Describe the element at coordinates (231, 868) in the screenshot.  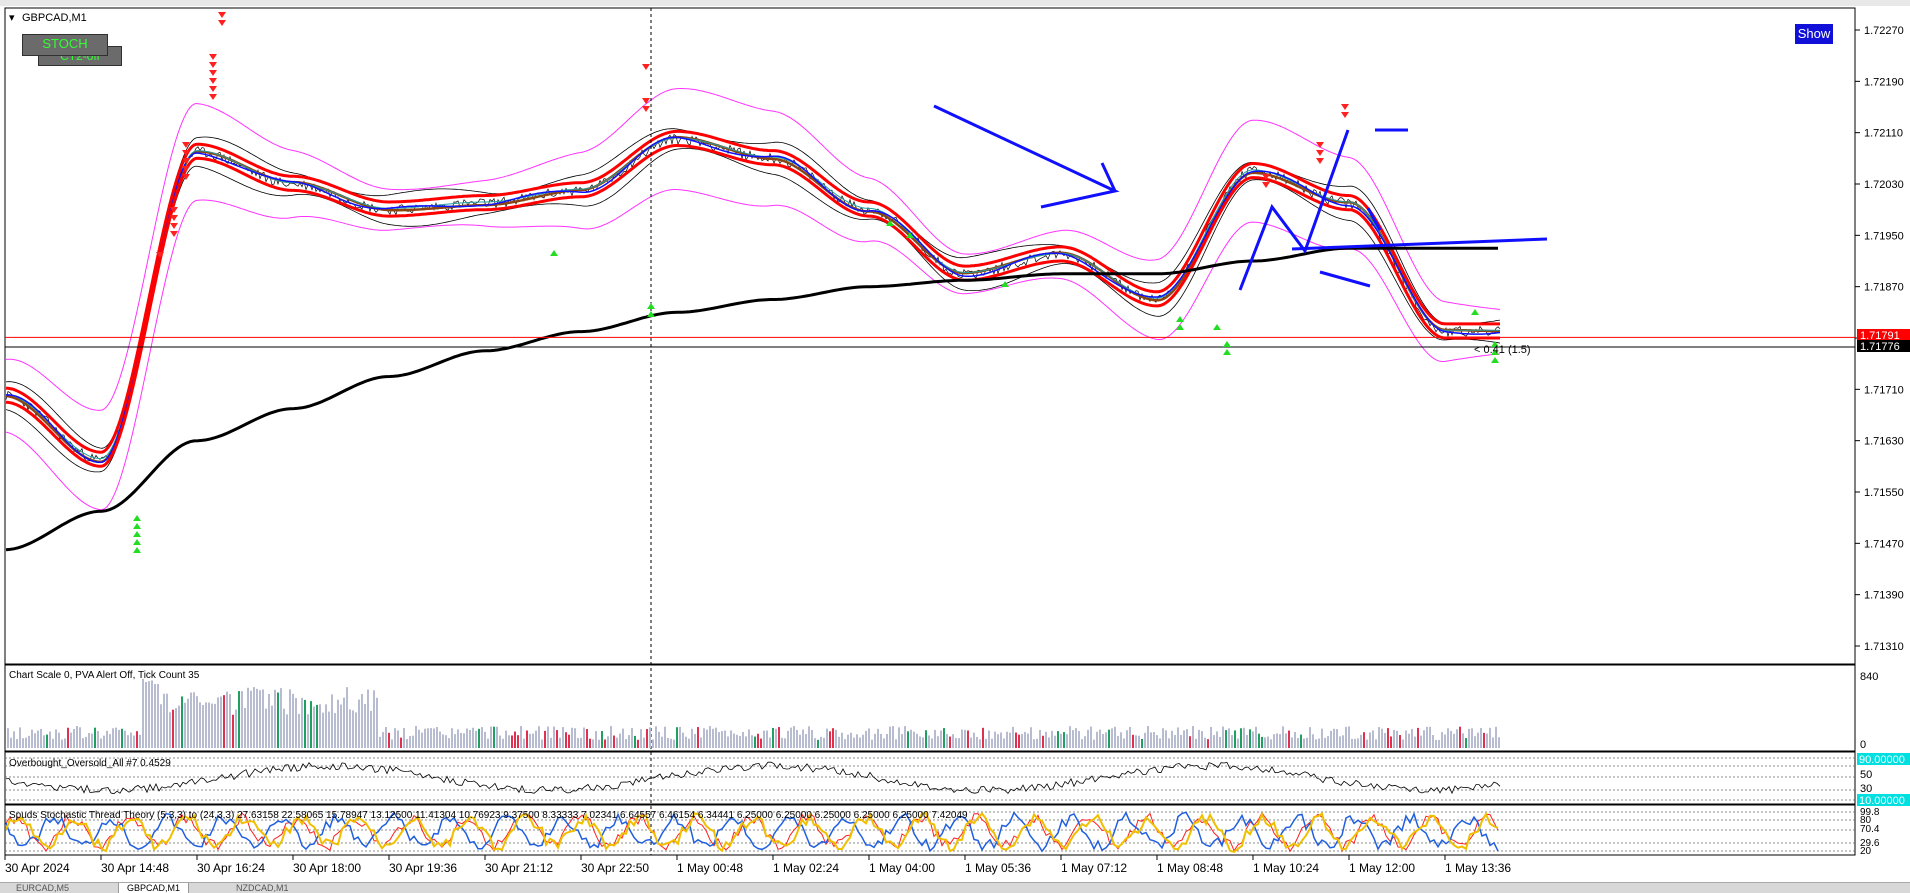
I see `time-tick-label: 30 Apr 16:24` at that location.